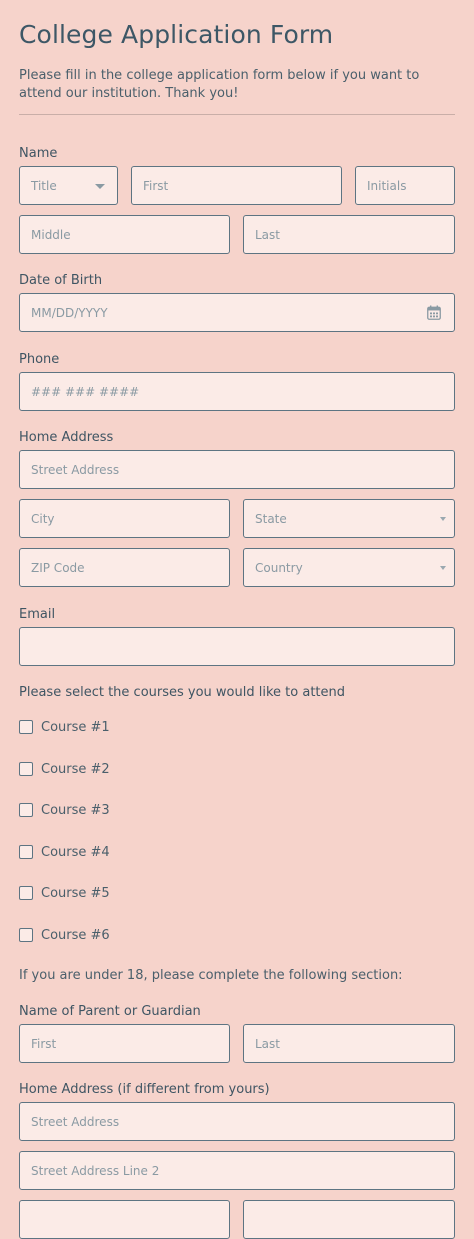  I want to click on course-option: Course #2, so click(64, 769).